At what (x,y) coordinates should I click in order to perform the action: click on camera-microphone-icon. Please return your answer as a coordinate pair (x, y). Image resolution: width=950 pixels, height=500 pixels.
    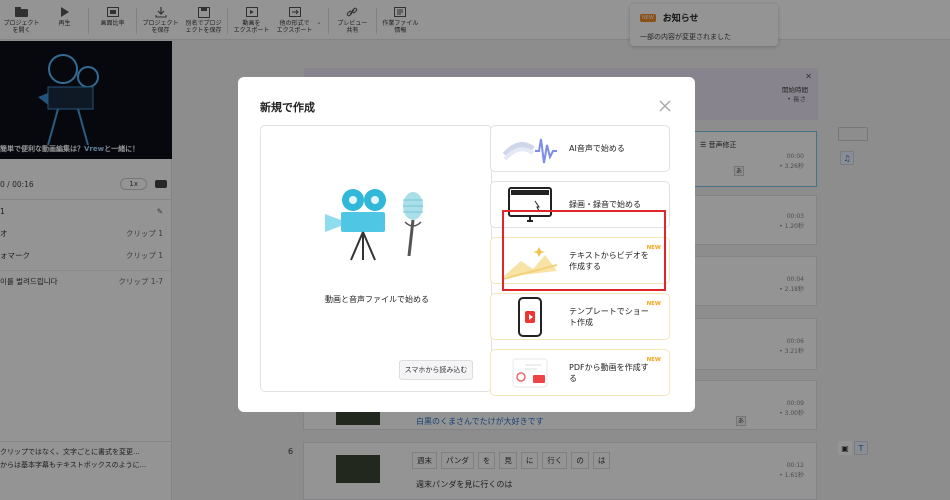
    Looking at the image, I should click on (374, 225).